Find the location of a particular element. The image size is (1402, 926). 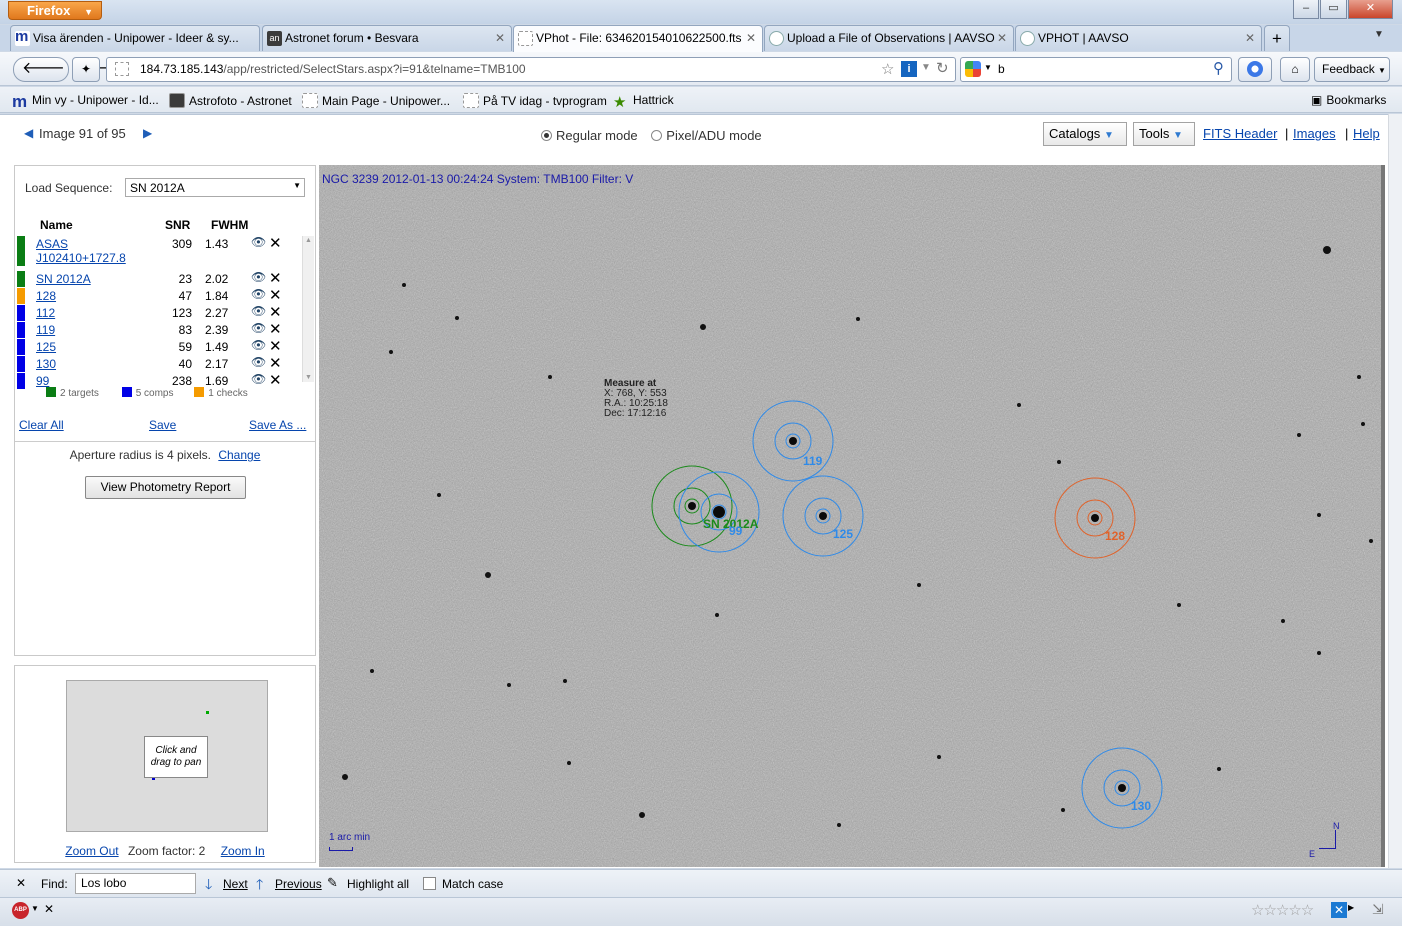

clear-all-link: Clear All is located at coordinates (41, 425).